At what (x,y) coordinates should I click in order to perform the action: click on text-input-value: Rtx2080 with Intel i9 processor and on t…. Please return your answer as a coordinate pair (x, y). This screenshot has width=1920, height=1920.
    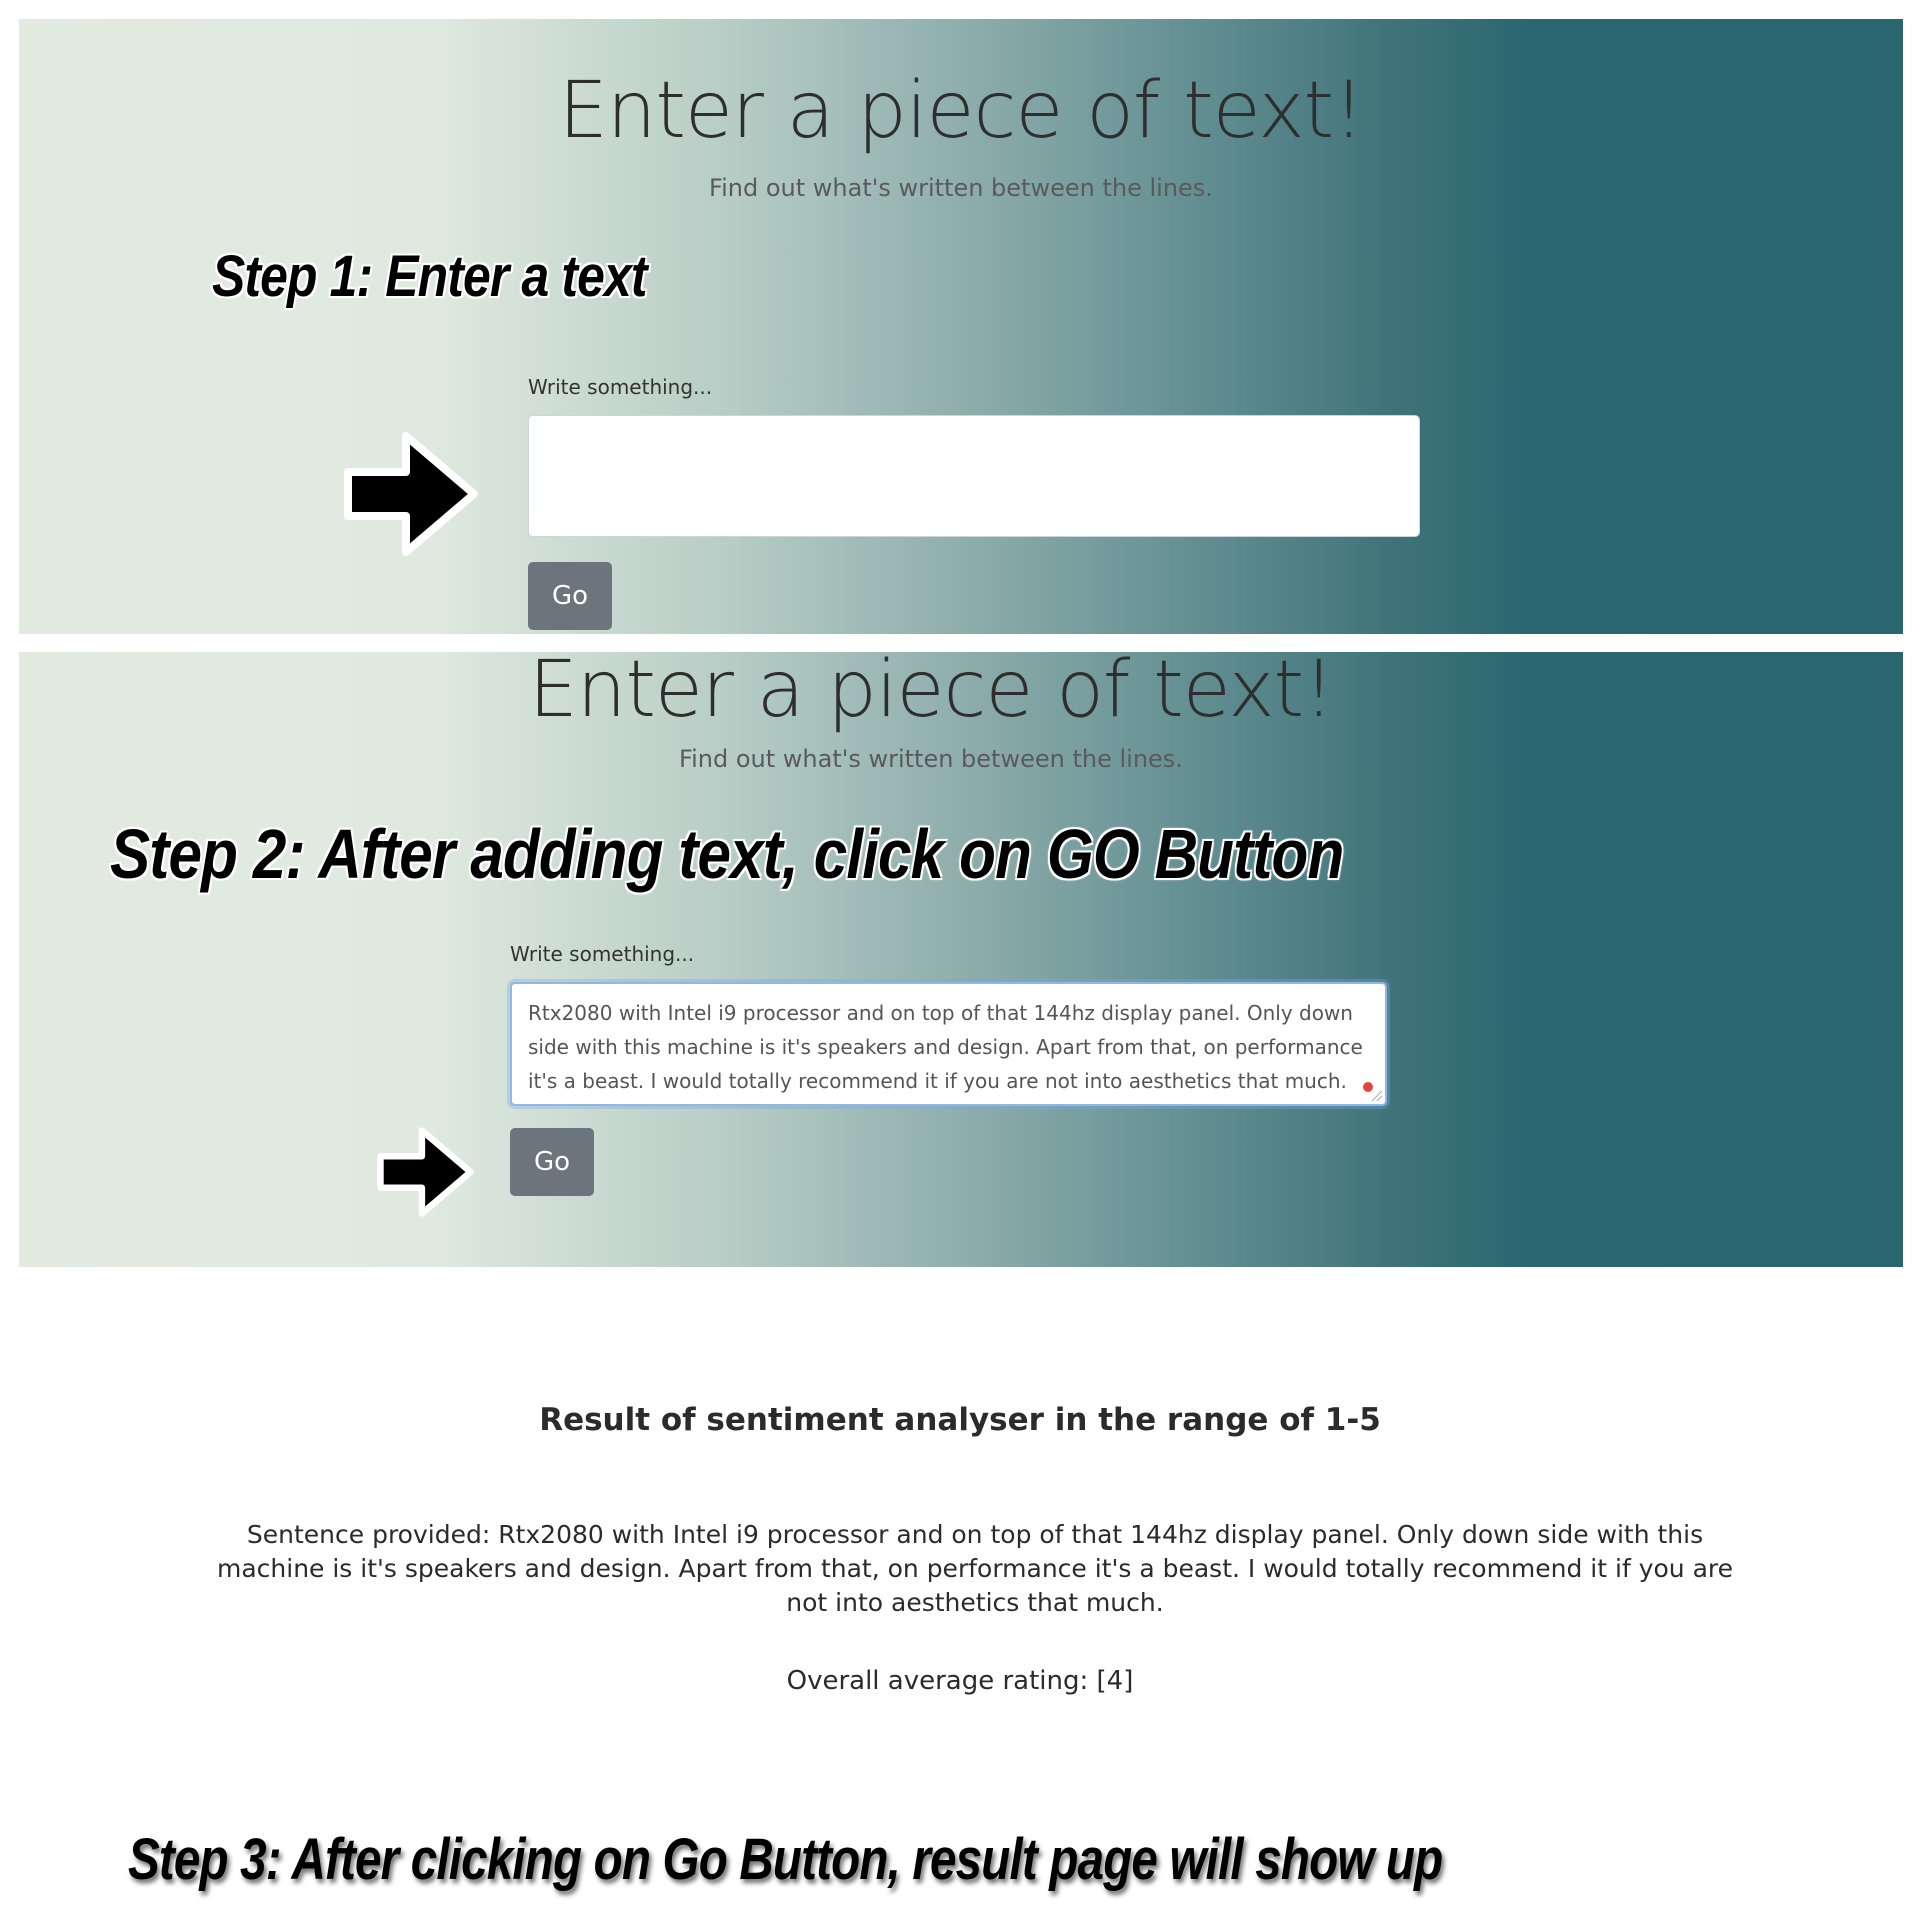
    Looking at the image, I should click on (945, 1047).